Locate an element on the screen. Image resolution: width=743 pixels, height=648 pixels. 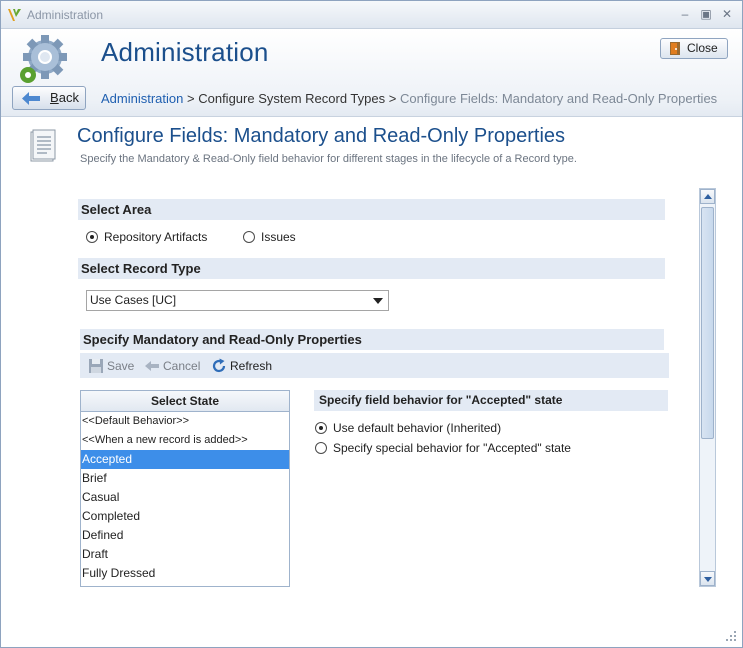
vertical-scrollbar is located at coordinates (707, 387).